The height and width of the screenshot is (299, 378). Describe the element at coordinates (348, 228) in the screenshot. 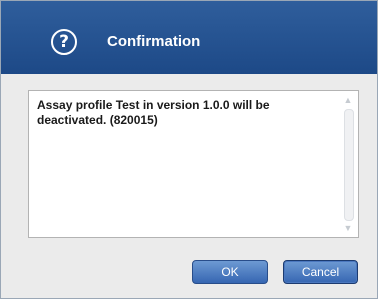

I see `scroll-down-arrow-icon: ▼` at that location.